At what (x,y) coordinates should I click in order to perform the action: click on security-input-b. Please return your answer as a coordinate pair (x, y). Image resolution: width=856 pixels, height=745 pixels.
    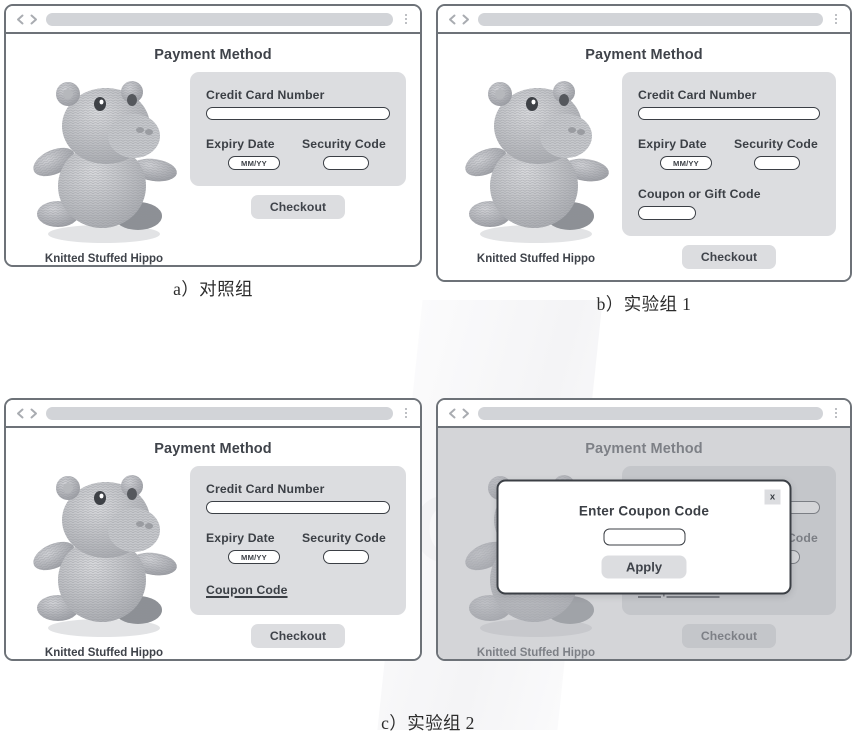
    Looking at the image, I should click on (777, 163).